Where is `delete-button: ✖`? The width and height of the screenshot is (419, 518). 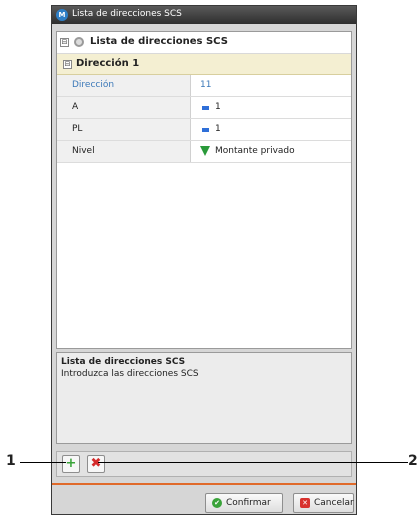 delete-button: ✖ is located at coordinates (96, 464).